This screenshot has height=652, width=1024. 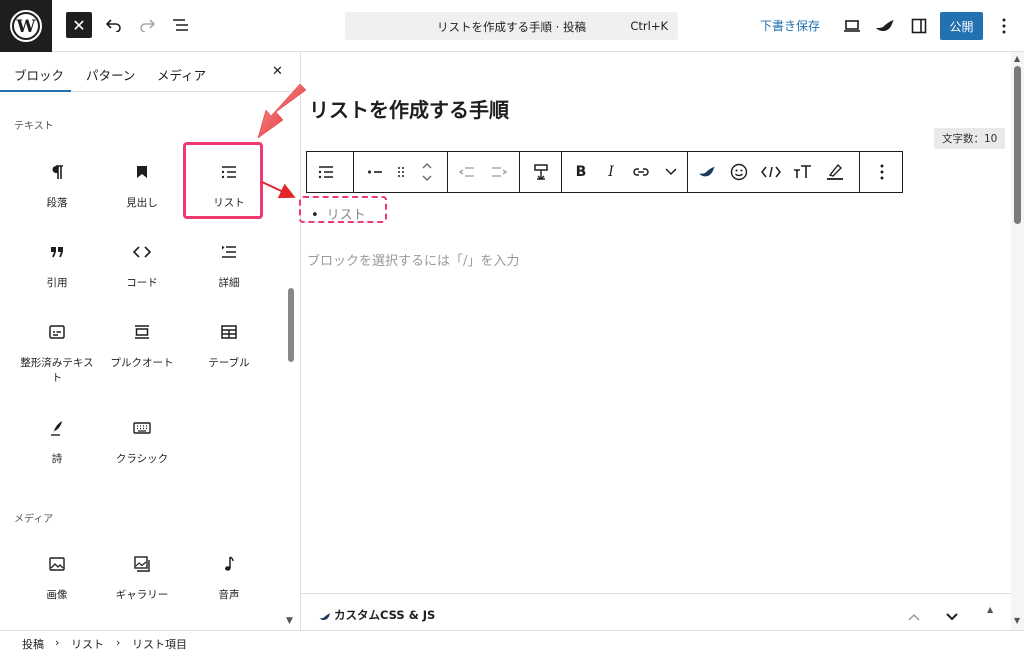 I want to click on annotation-arrow-small, so click(x=278, y=190).